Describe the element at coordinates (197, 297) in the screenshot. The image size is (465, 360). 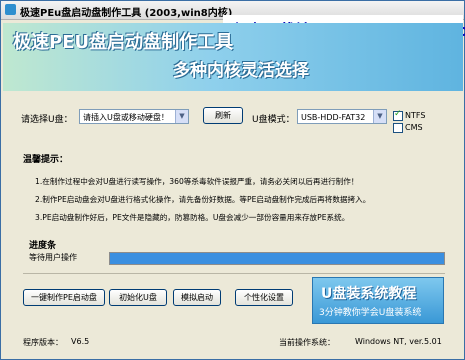
I see `simulate-boot-button: 模拟启动` at that location.